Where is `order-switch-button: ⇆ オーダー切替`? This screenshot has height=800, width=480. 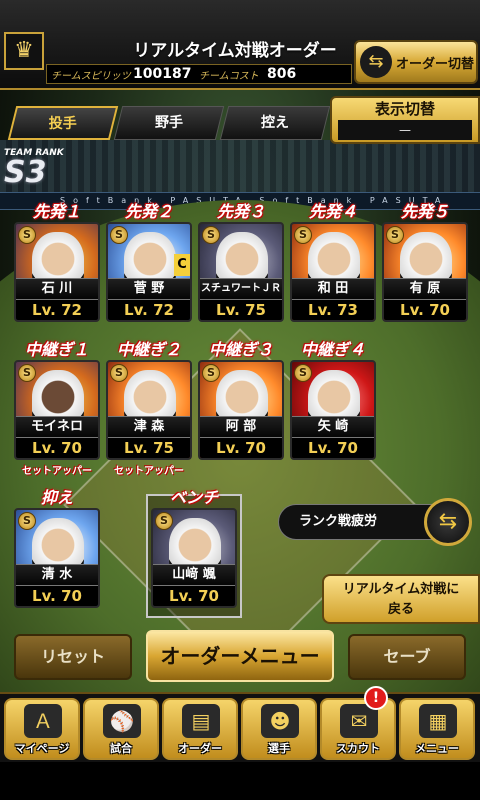
order-switch-button: ⇆ オーダー切替 is located at coordinates (416, 62).